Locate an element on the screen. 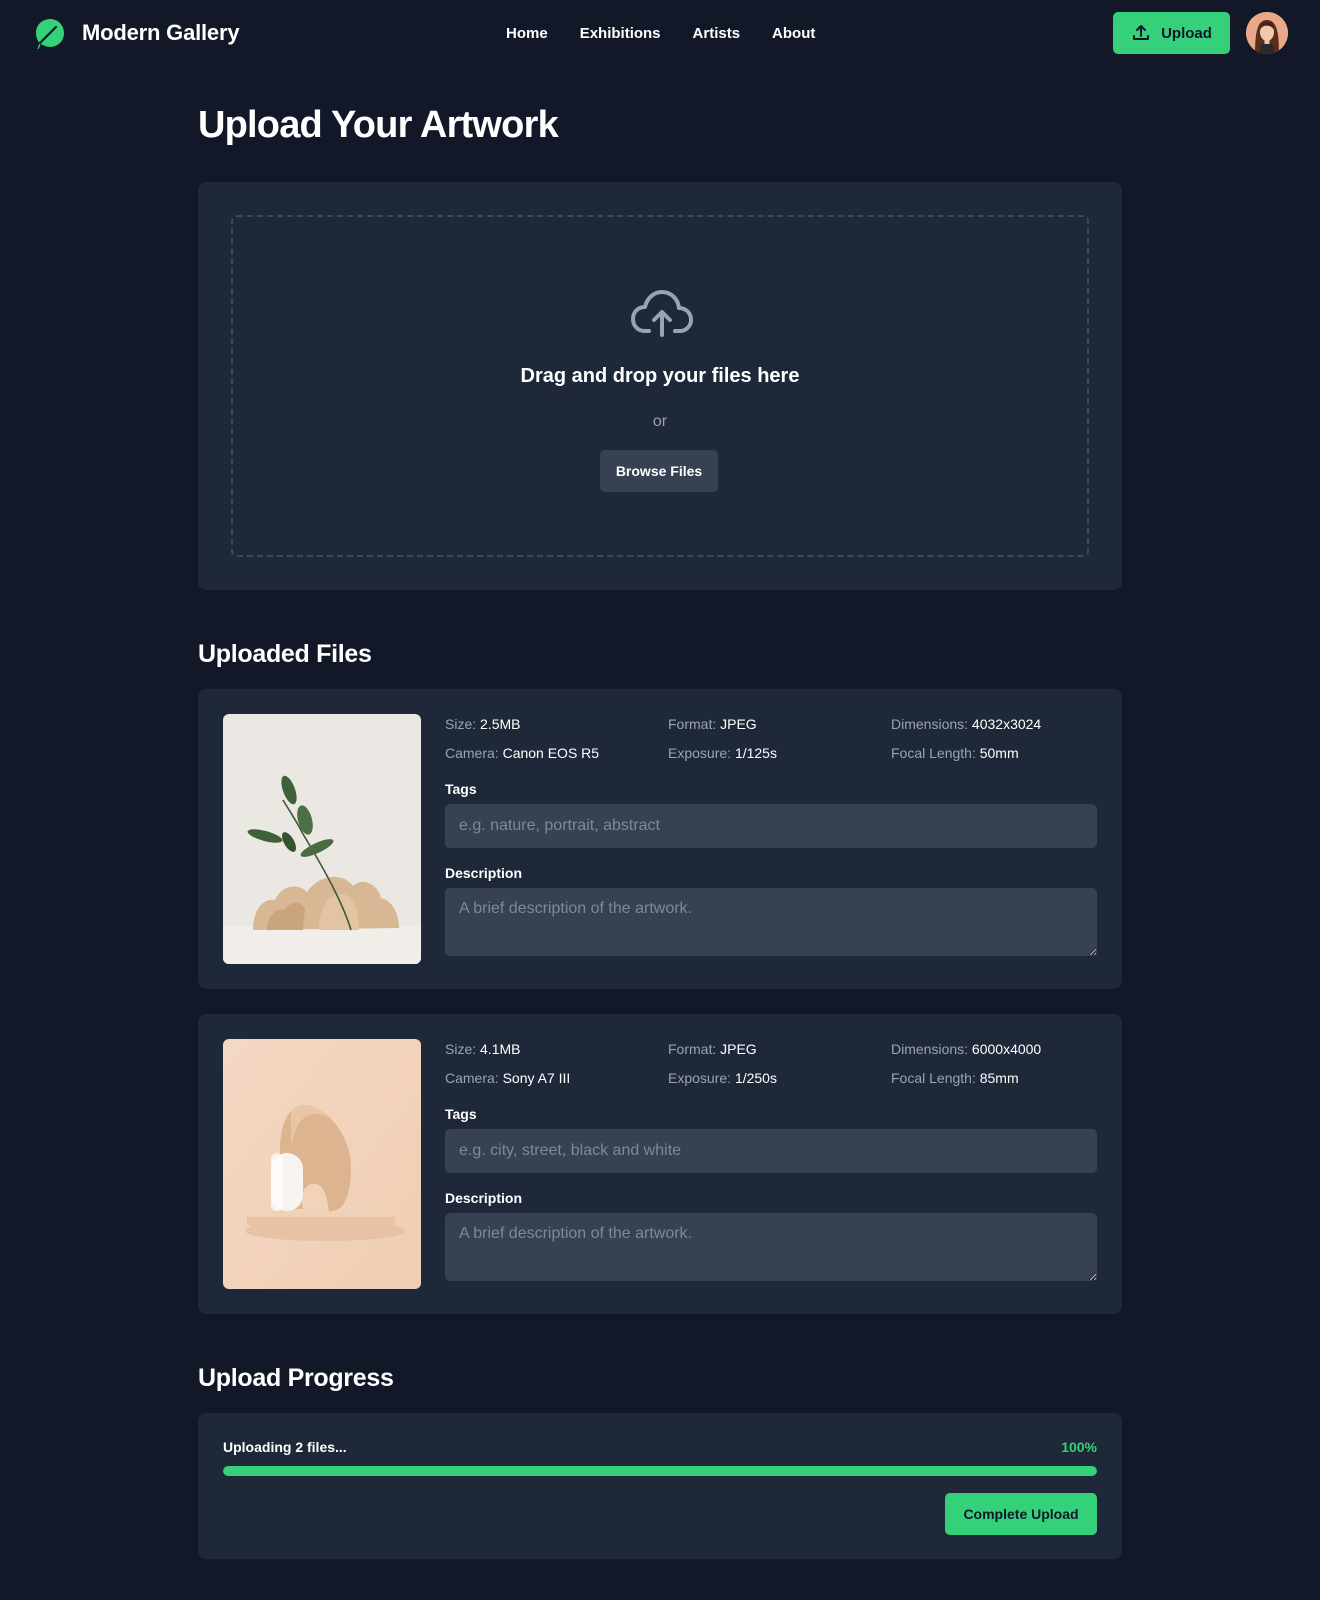  file-size: Size: 2.5MB is located at coordinates (483, 724).